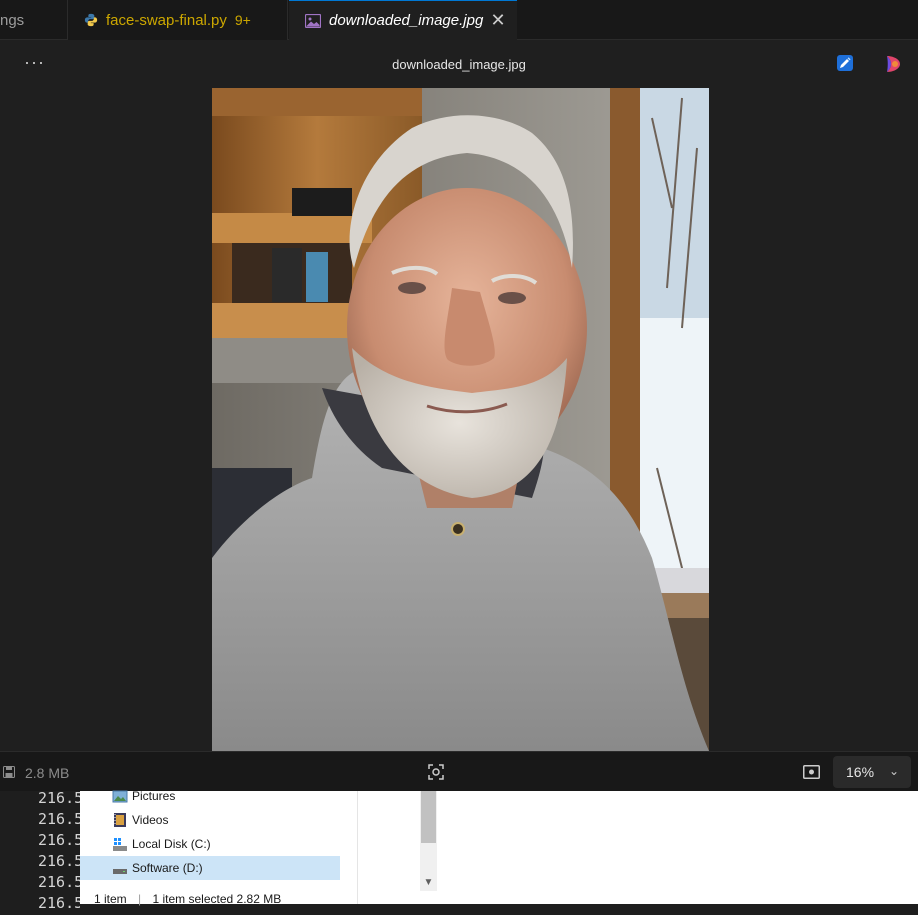  What do you see at coordinates (167, 868) in the screenshot?
I see `explorer-item-label: Software (D:)` at bounding box center [167, 868].